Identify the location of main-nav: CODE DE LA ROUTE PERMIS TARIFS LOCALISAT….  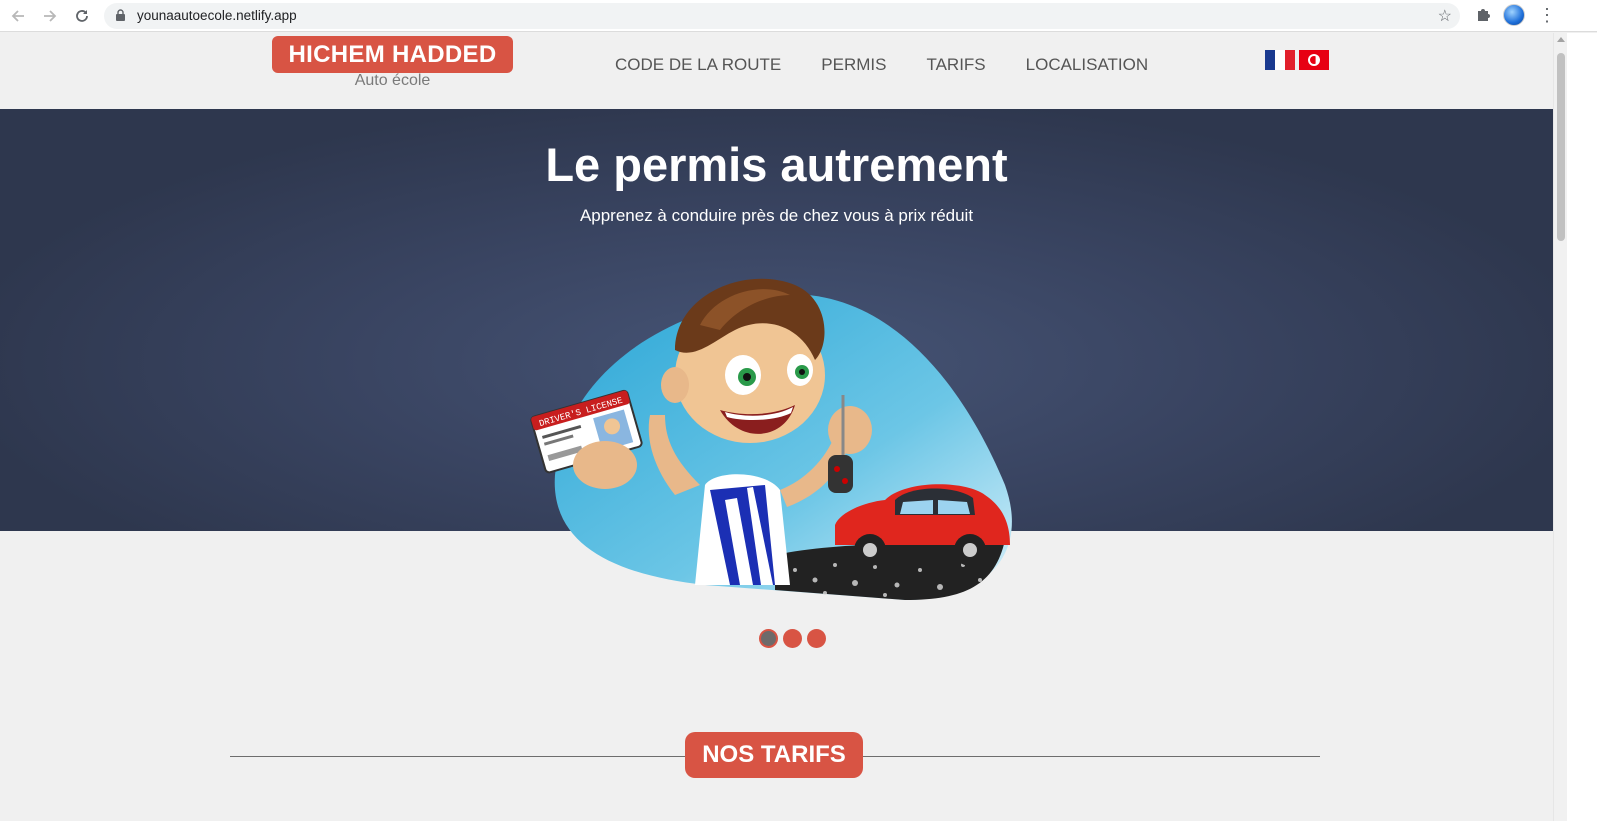
(901, 65).